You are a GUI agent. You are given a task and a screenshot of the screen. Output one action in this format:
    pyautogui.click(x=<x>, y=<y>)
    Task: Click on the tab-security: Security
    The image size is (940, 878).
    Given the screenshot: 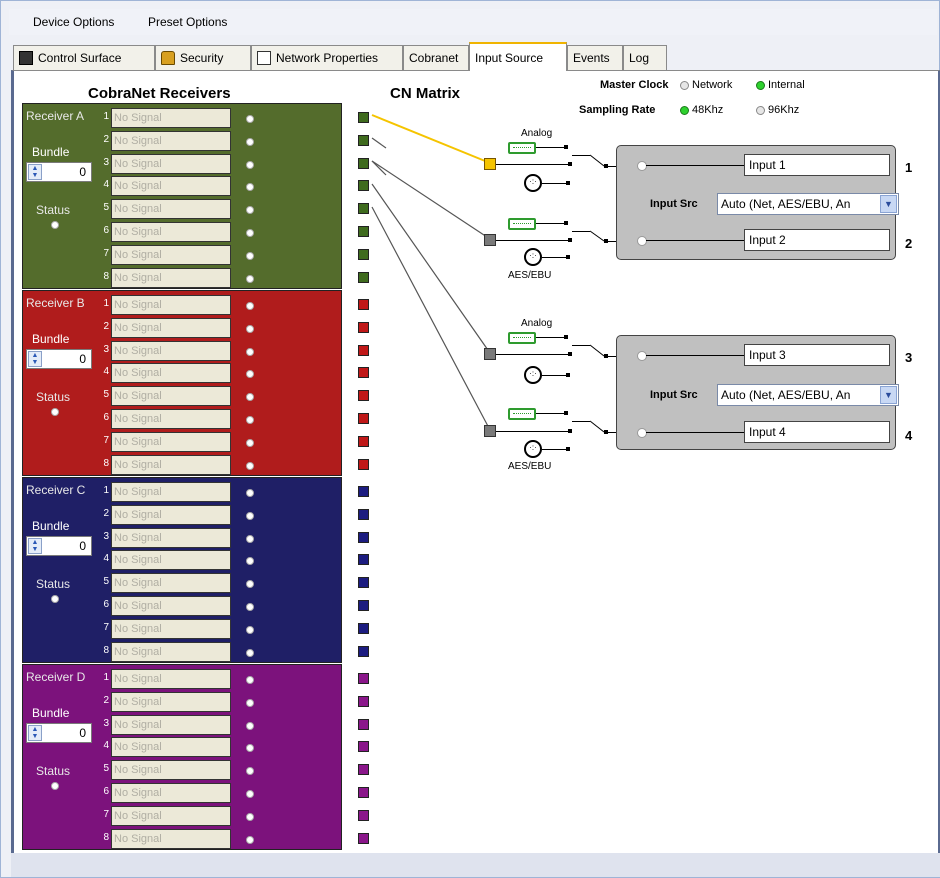 What is the action you would take?
    pyautogui.click(x=203, y=57)
    